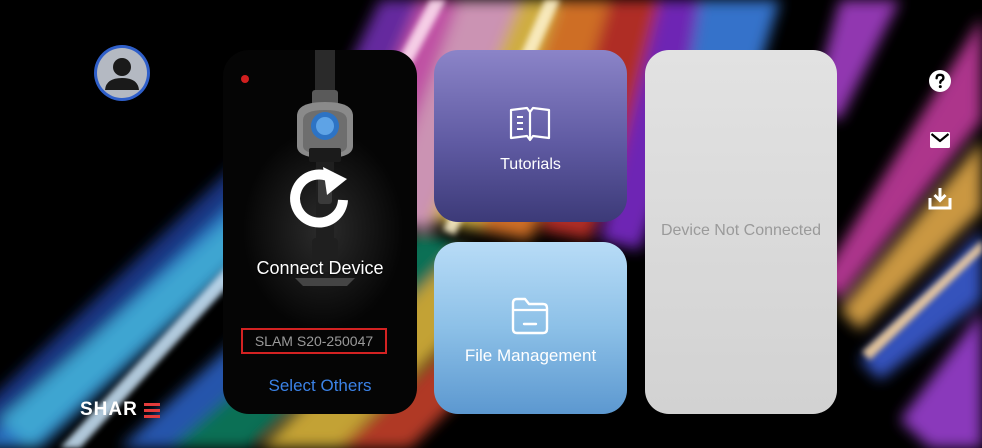  What do you see at coordinates (940, 81) in the screenshot?
I see `help-icon` at bounding box center [940, 81].